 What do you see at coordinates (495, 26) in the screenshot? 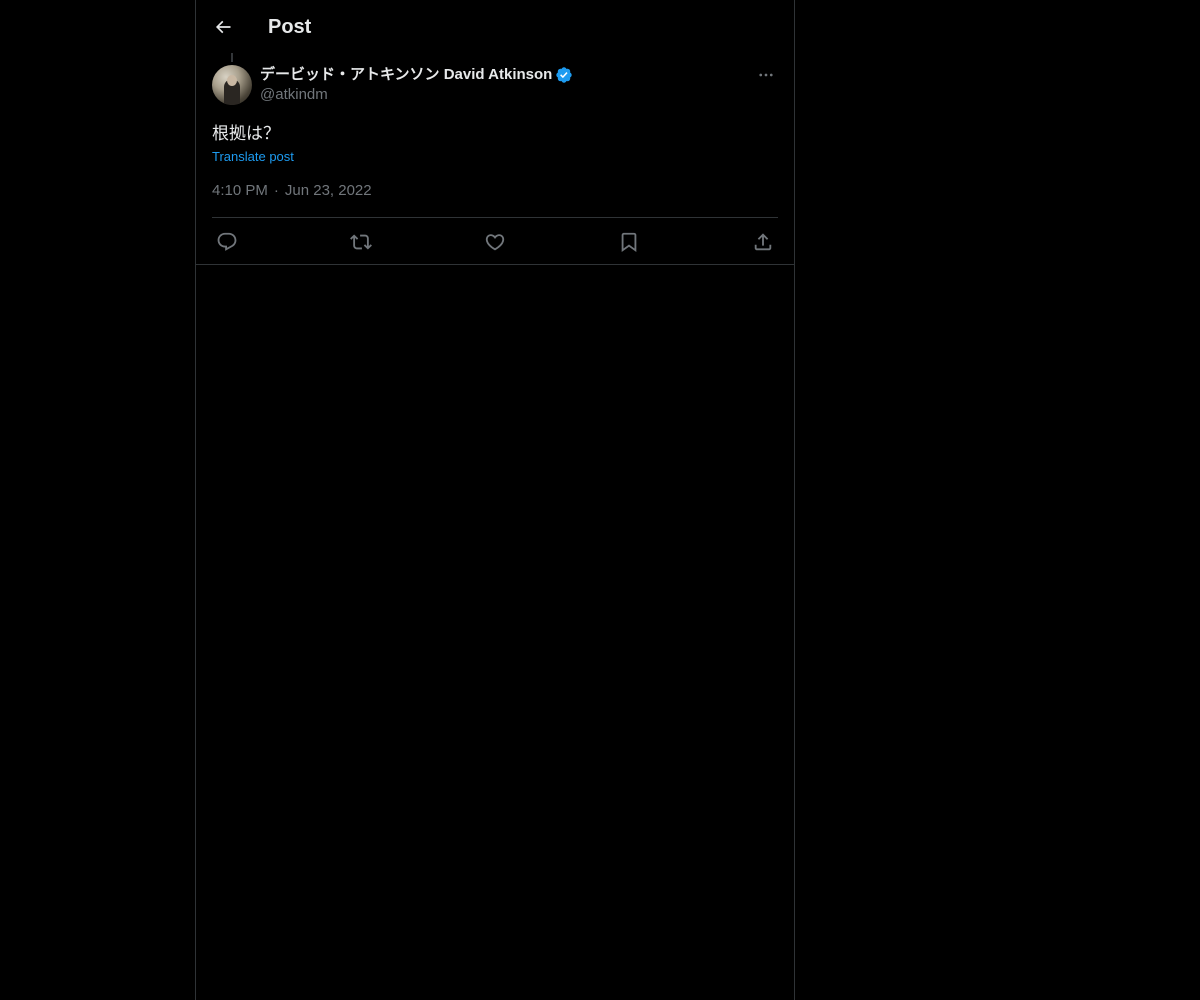
I see `page-header: Post` at bounding box center [495, 26].